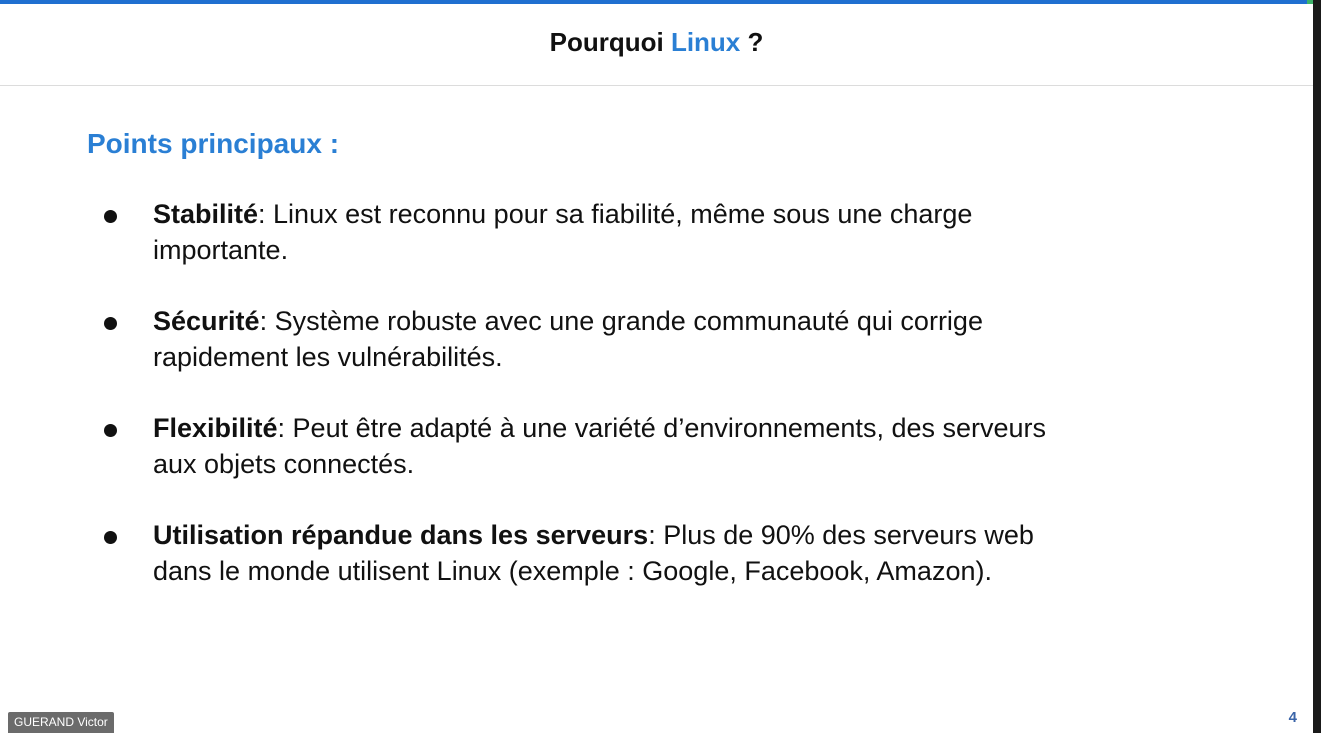 The height and width of the screenshot is (733, 1321). Describe the element at coordinates (1292, 717) in the screenshot. I see `slide-page-number: 4` at that location.